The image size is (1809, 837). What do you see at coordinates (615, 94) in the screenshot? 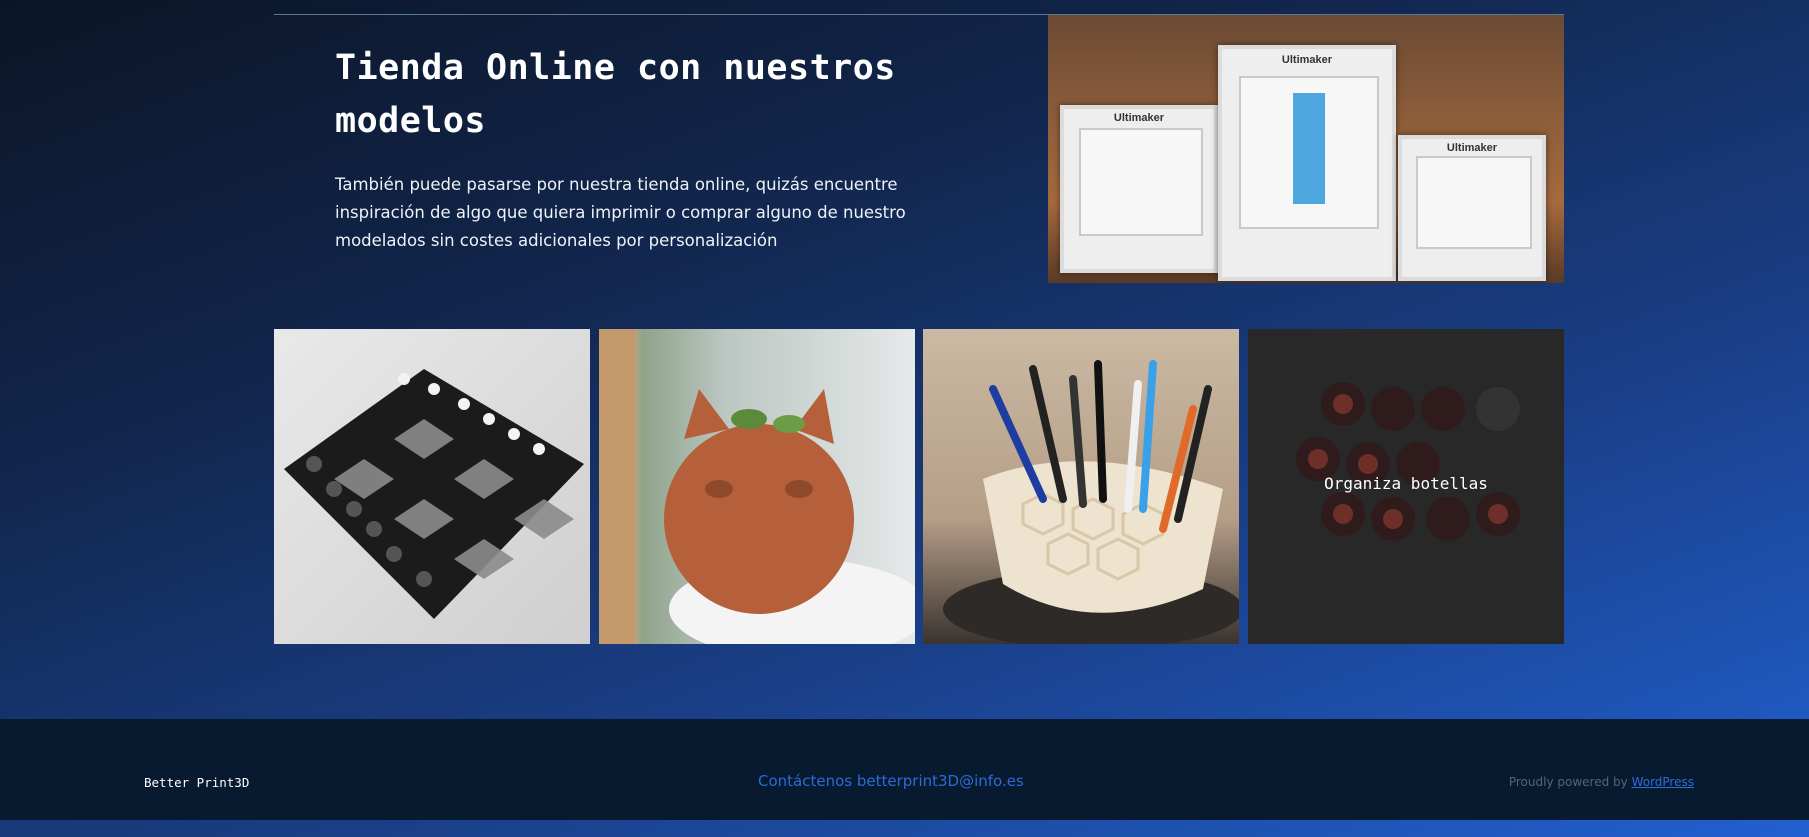
I see `section-title: Tienda Online con nuestros modelos` at bounding box center [615, 94].